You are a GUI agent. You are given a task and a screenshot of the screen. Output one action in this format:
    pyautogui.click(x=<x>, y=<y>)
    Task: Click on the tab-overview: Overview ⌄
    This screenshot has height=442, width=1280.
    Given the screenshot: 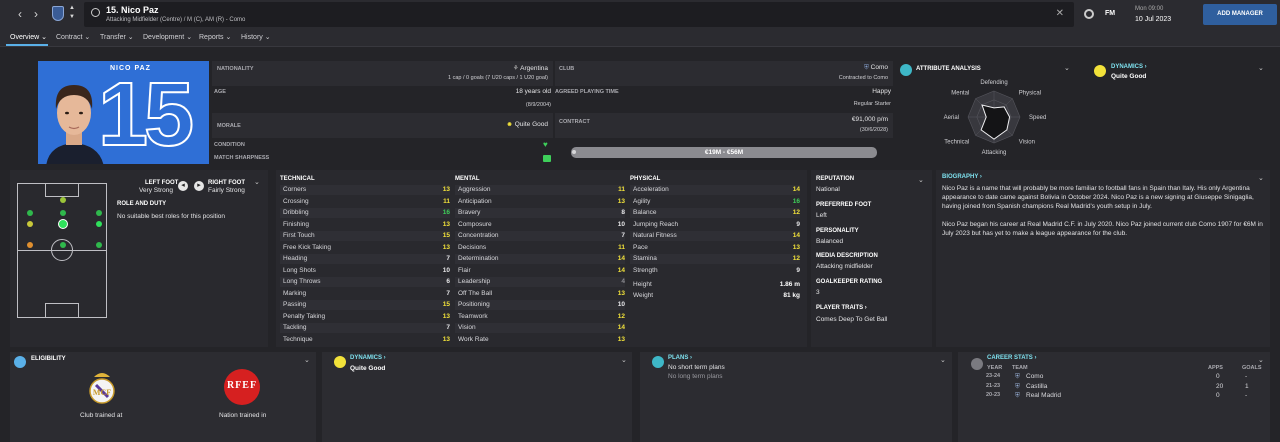 What is the action you would take?
    pyautogui.click(x=28, y=37)
    